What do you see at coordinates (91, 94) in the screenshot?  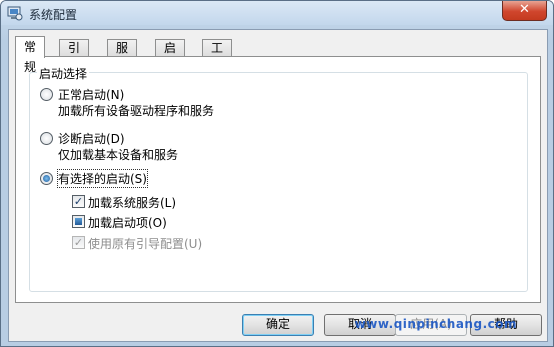 I see `normal-startup-label: 正常启动(N)` at bounding box center [91, 94].